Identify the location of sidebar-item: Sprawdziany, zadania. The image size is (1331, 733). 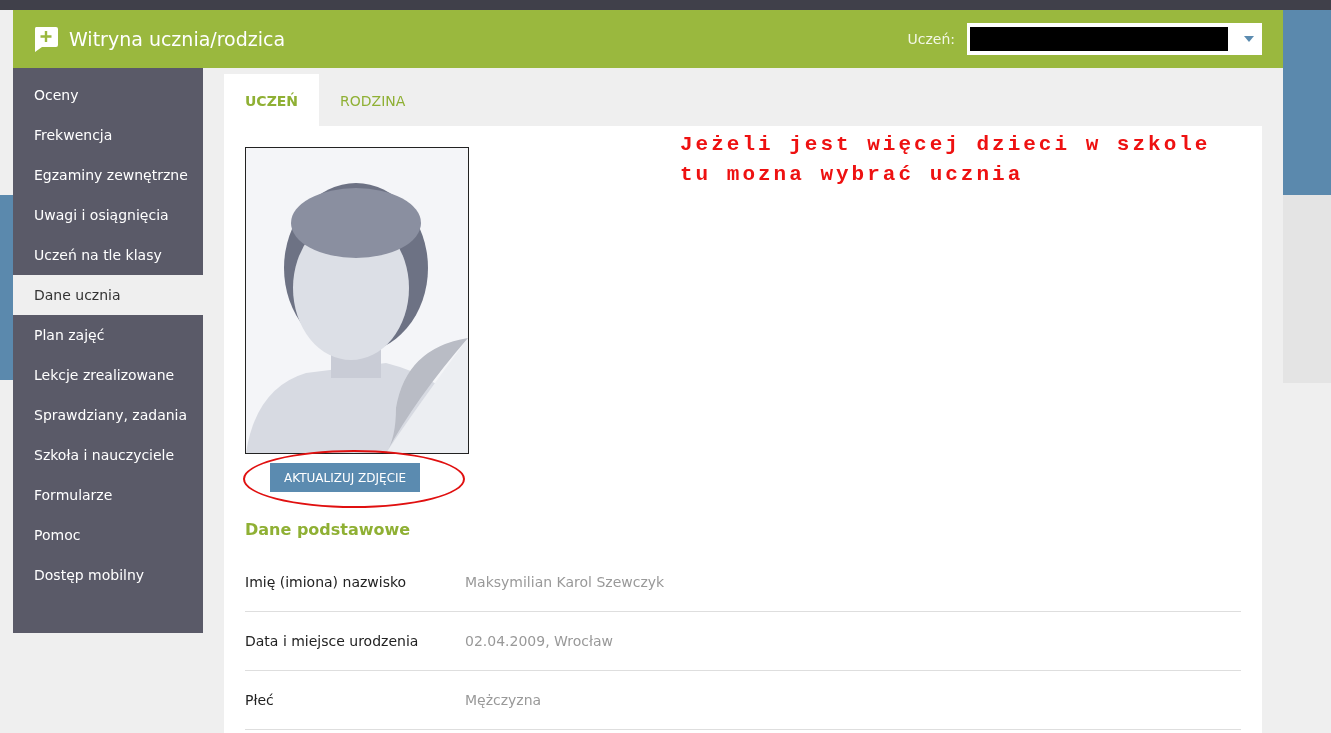
(108, 415).